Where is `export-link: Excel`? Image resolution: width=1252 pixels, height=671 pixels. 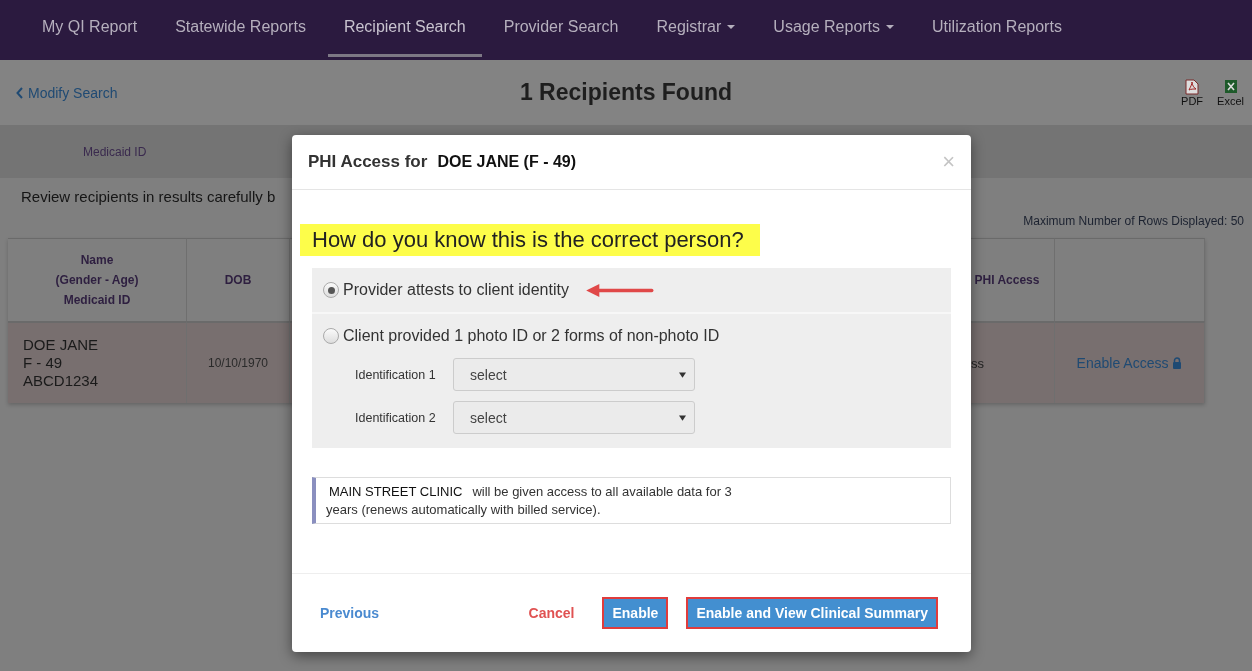 export-link: Excel is located at coordinates (1230, 92).